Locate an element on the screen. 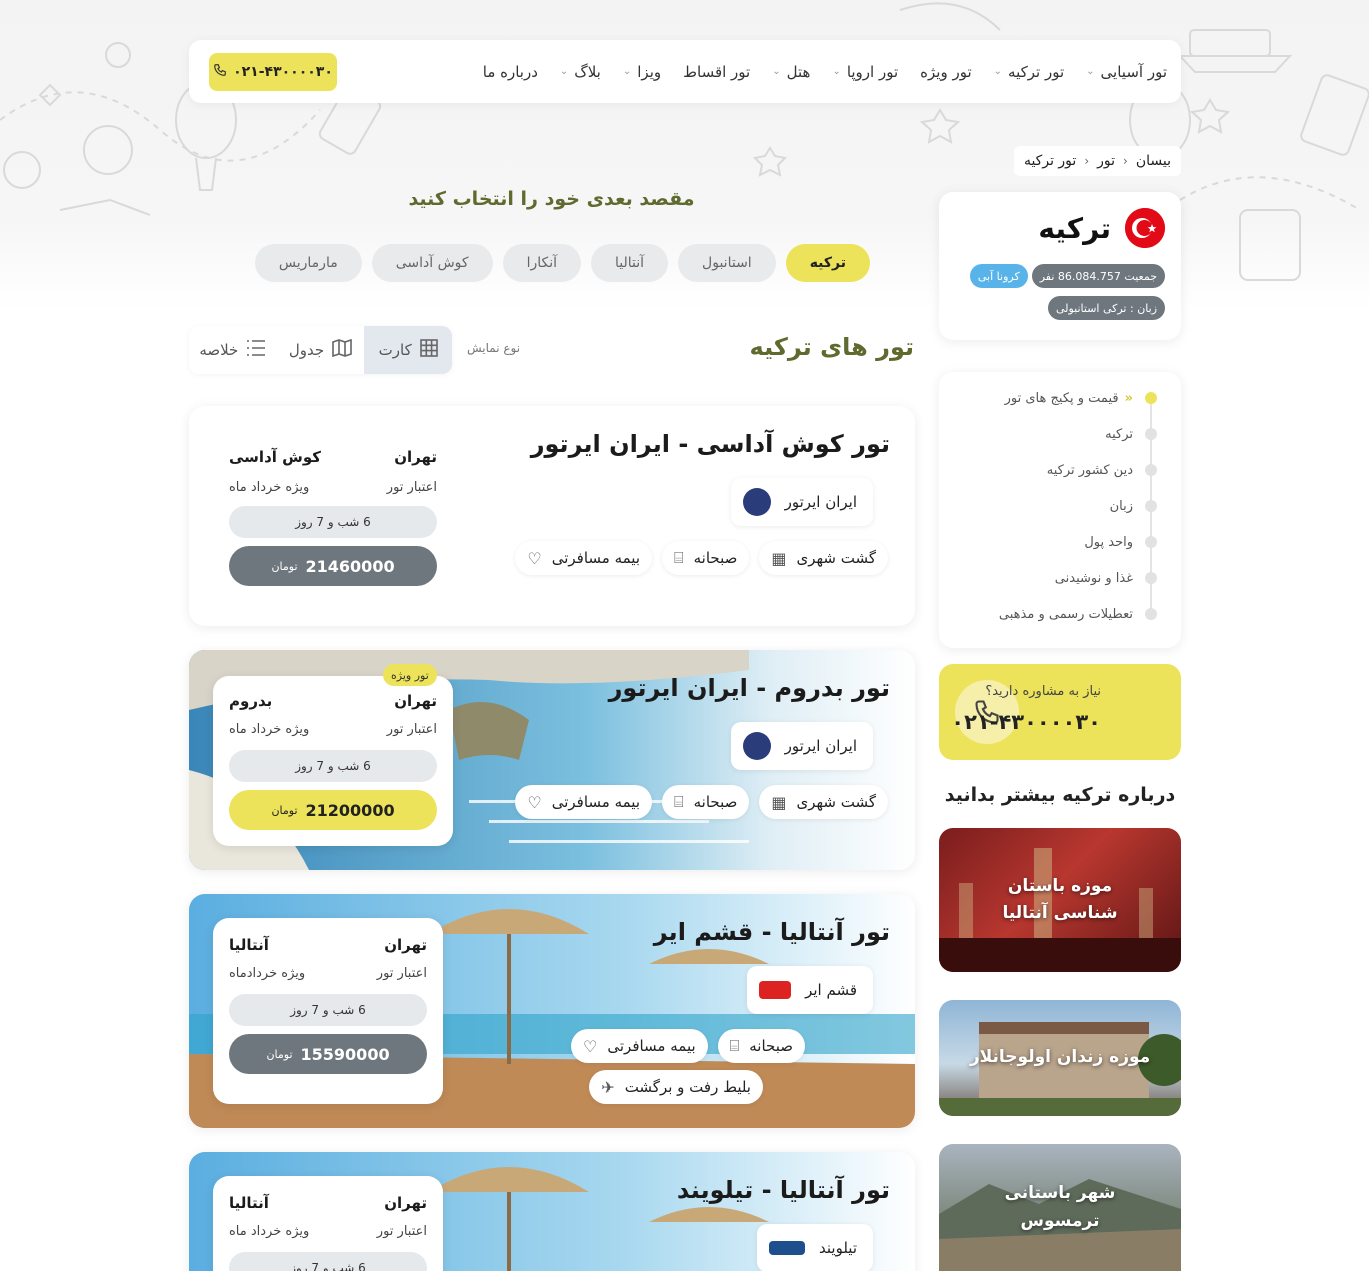 This screenshot has height=1271, width=1369. view-summary-option: خلاصه is located at coordinates (233, 350).